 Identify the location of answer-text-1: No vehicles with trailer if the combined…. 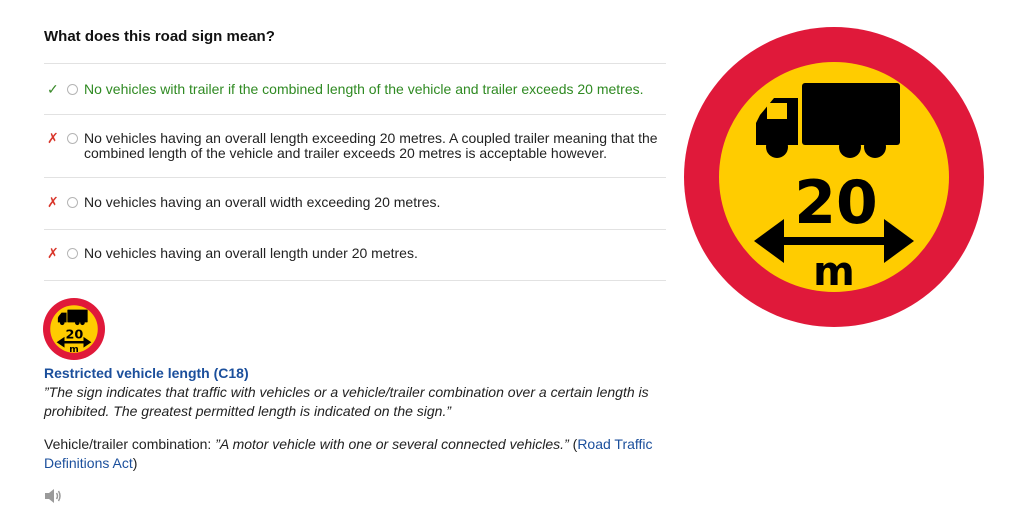
(364, 89).